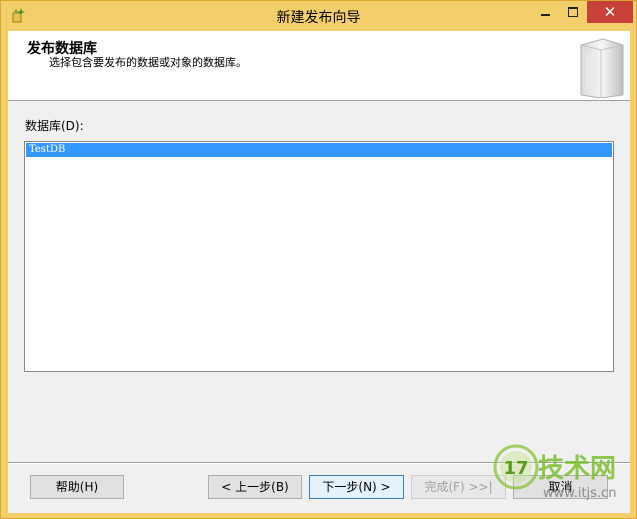 Image resolution: width=637 pixels, height=519 pixels. I want to click on minimize-icon, so click(545, 15).